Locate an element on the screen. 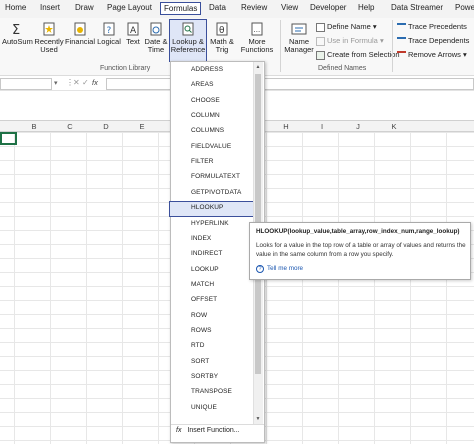  tab-power: Powe is located at coordinates (464, 7).